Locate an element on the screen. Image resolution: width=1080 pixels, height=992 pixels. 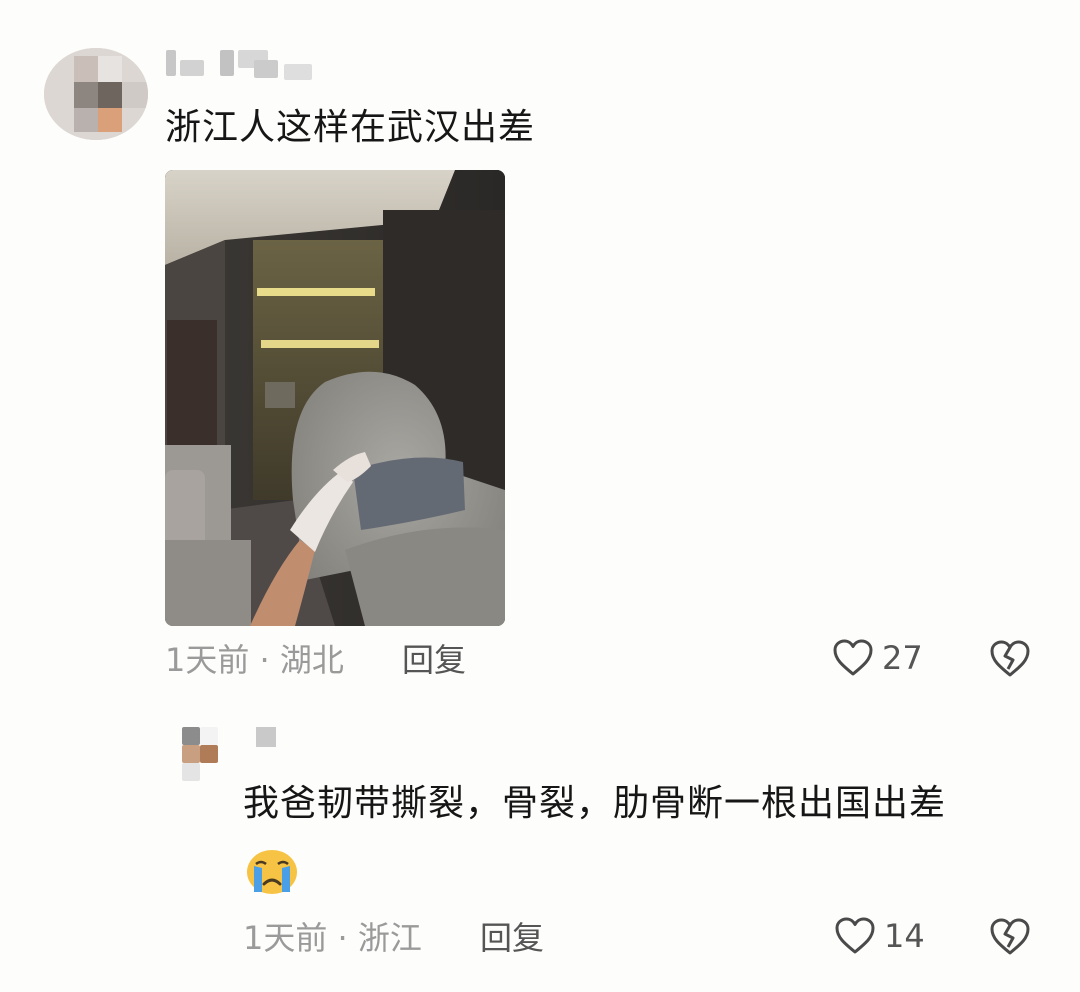
crying-face-emoji is located at coordinates (272, 871).